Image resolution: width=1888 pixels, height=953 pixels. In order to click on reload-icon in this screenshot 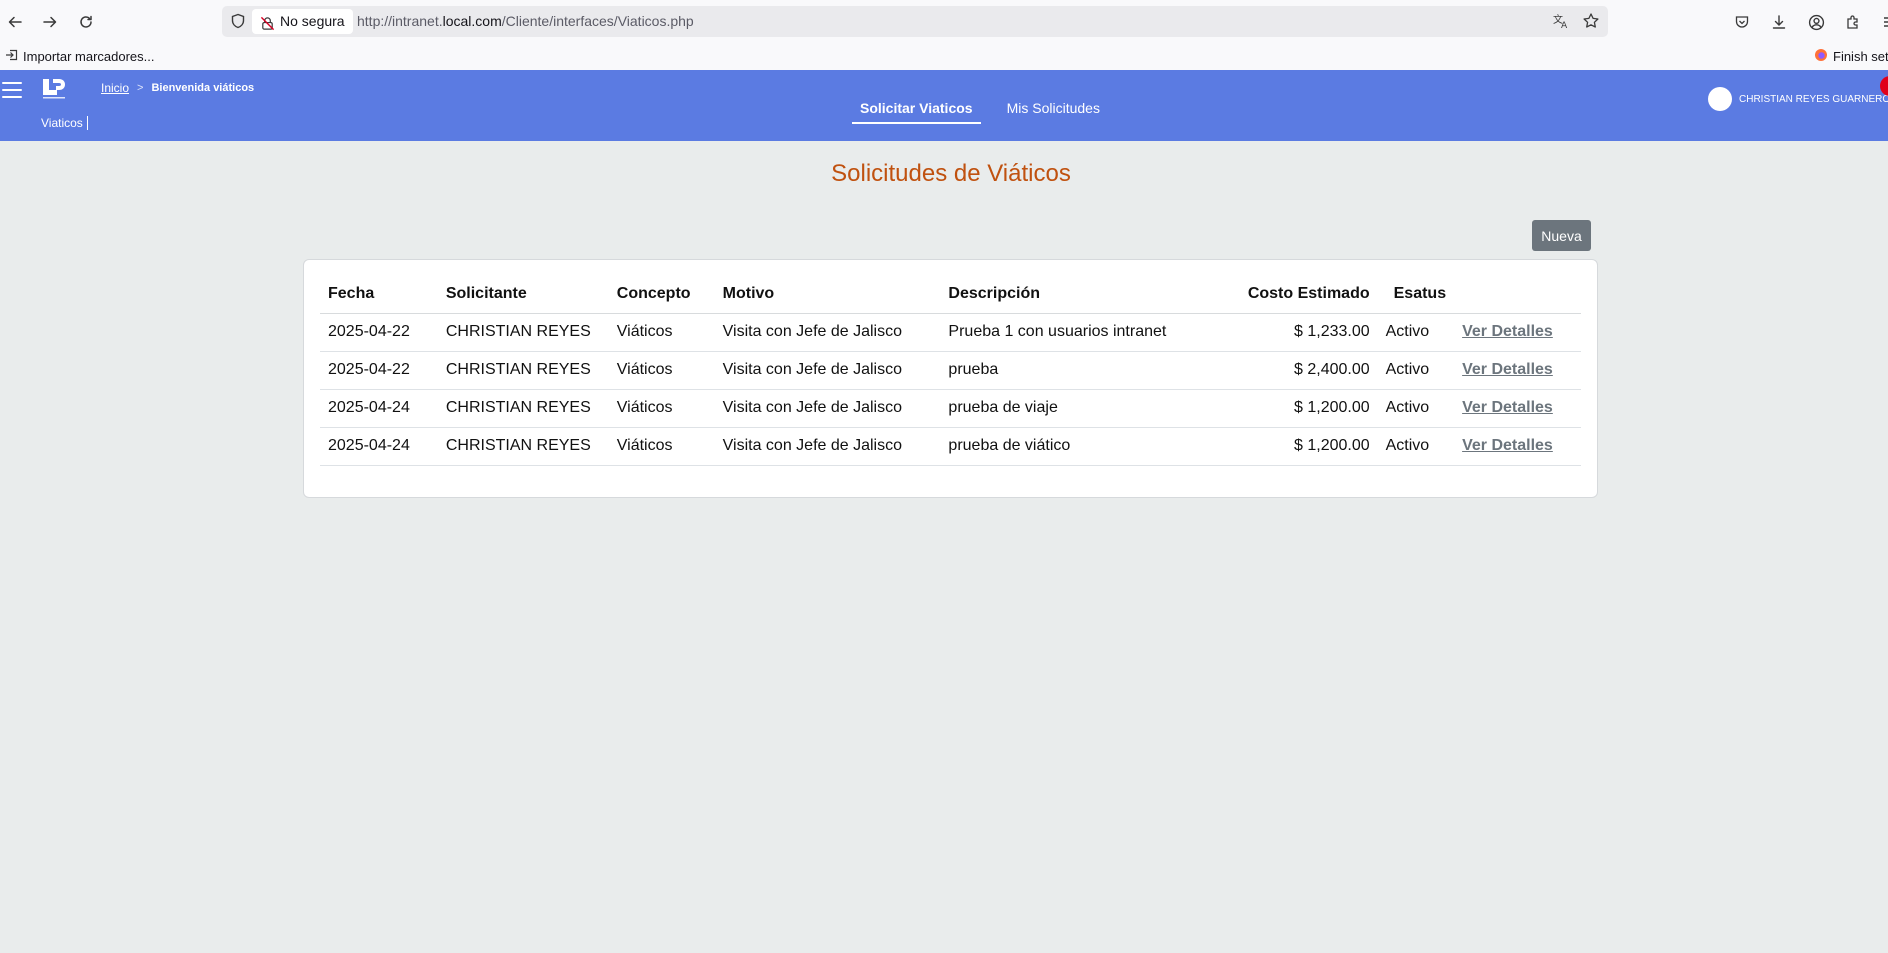, I will do `click(86, 22)`.